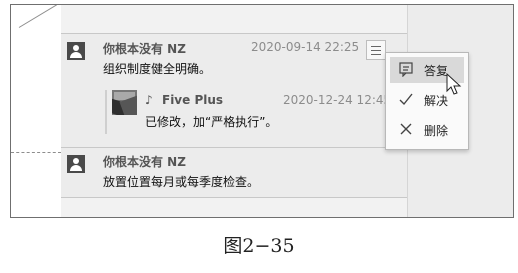  Describe the element at coordinates (305, 47) in the screenshot. I see `comment-time: 2020-09-14 22:25` at that location.